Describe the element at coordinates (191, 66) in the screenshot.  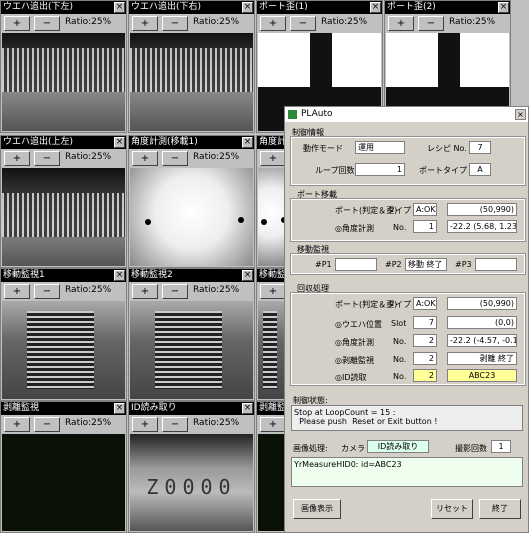
I see `camera-window: ウエハ追出(下右) × + − Ratio:25%` at that location.